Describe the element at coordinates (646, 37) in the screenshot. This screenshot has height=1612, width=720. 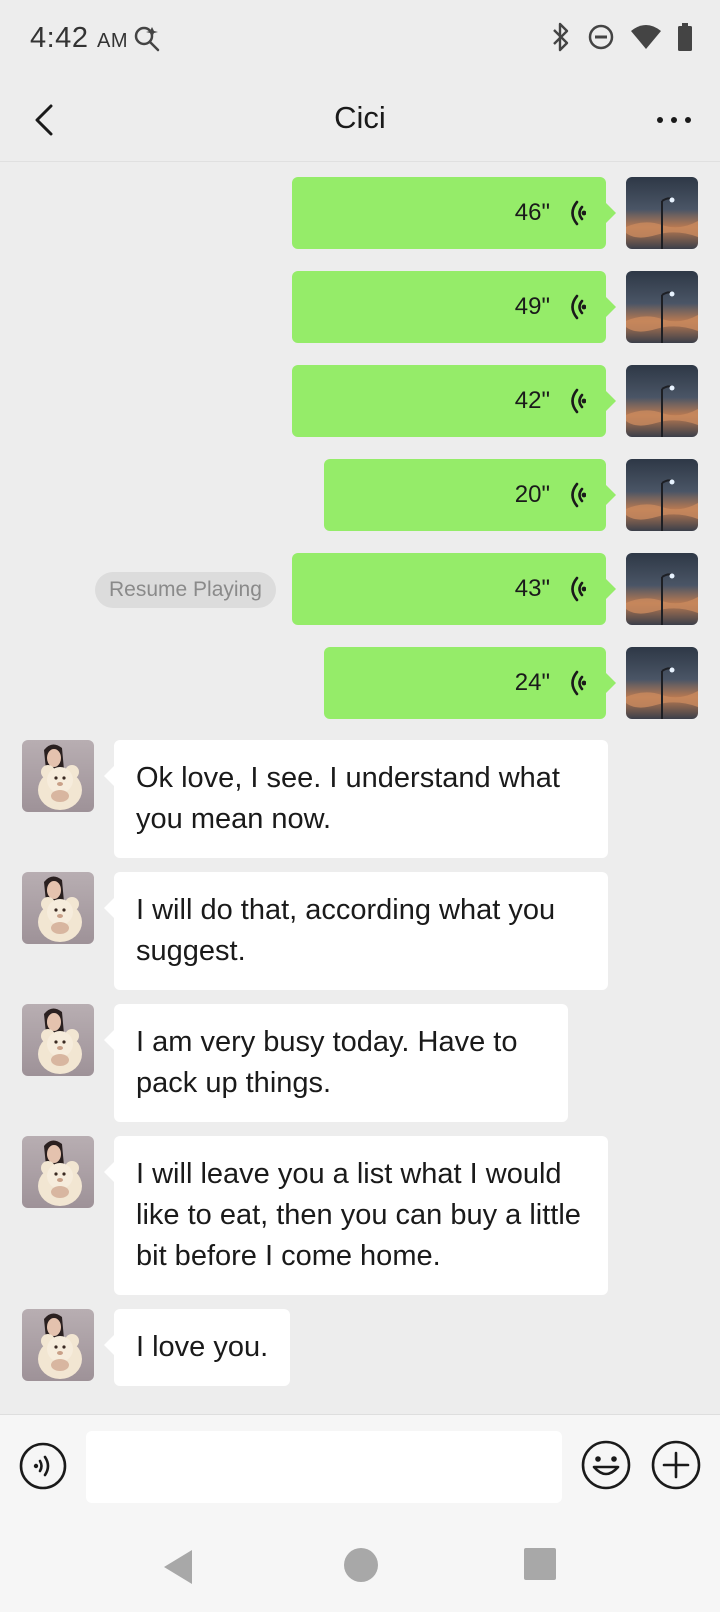
I see `wifi-icon` at that location.